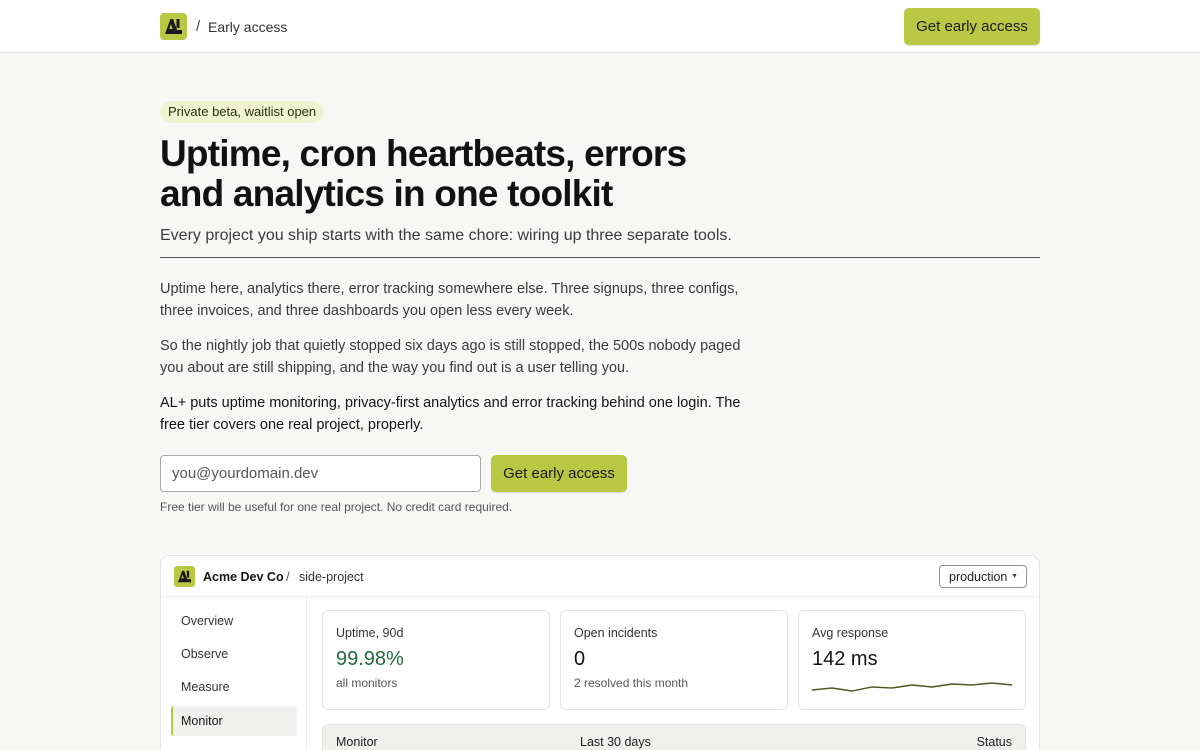  What do you see at coordinates (367, 683) in the screenshot?
I see `stat-note: all monitors` at bounding box center [367, 683].